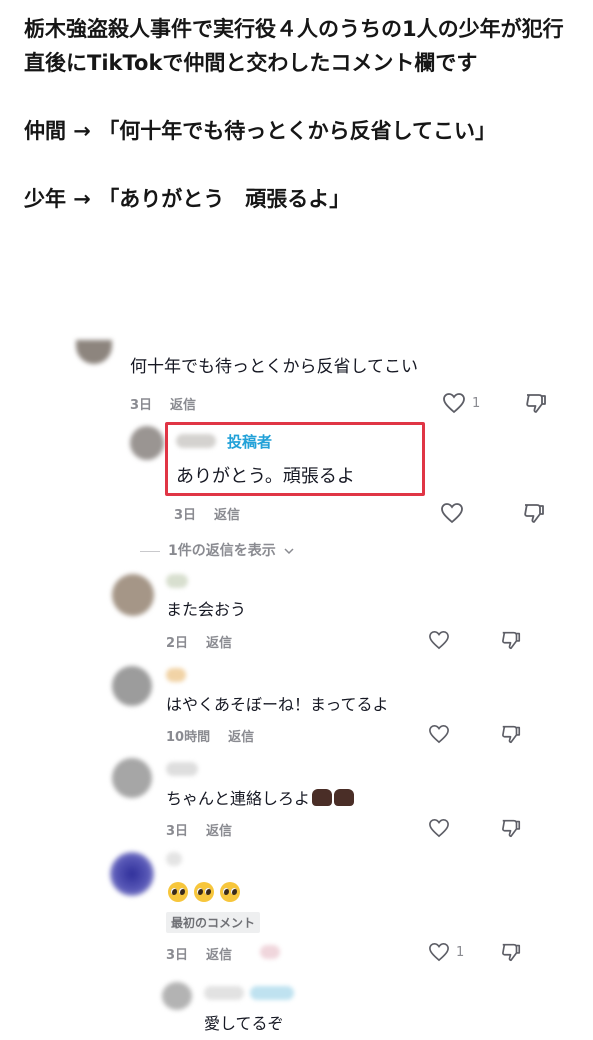 This screenshot has width=593, height=1040. Describe the element at coordinates (244, 1023) in the screenshot. I see `comment-text: 愛してるぞ` at that location.